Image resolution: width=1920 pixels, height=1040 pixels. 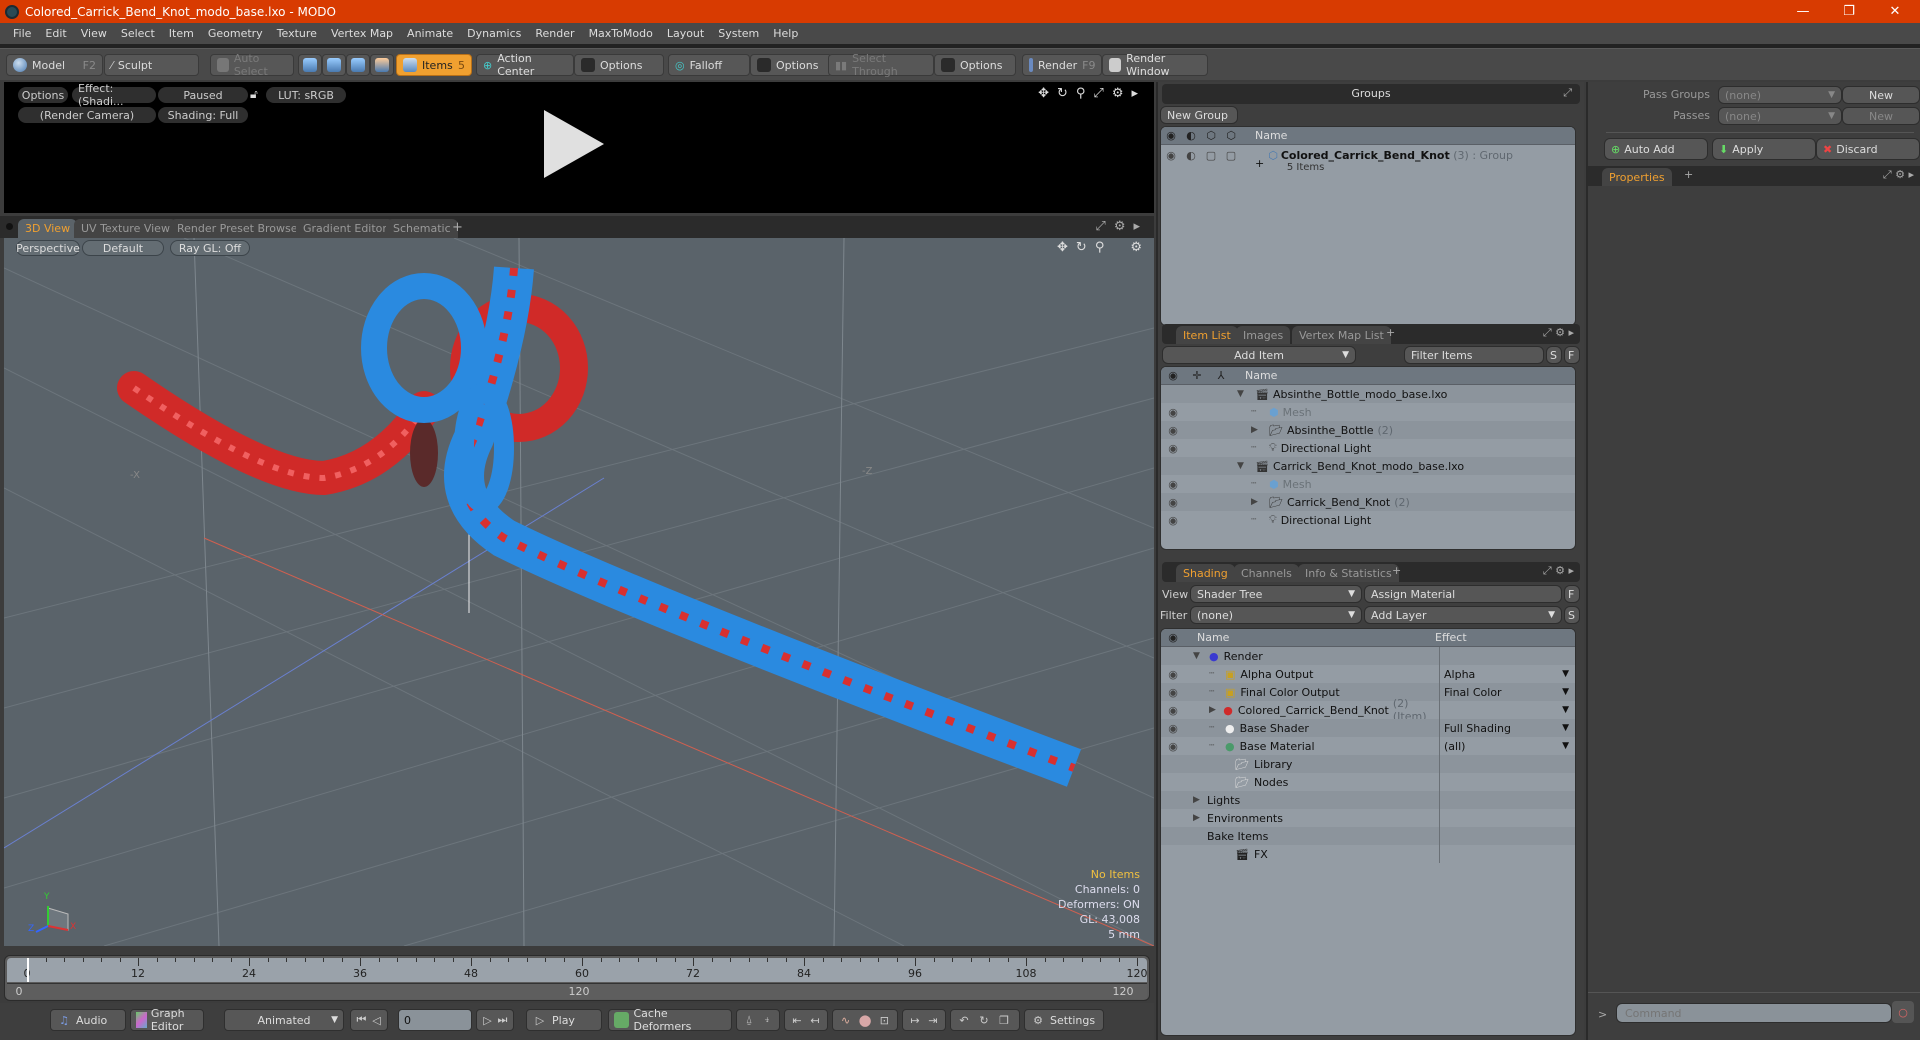 I want to click on prev-key-icon: ⇤, so click(x=797, y=1020).